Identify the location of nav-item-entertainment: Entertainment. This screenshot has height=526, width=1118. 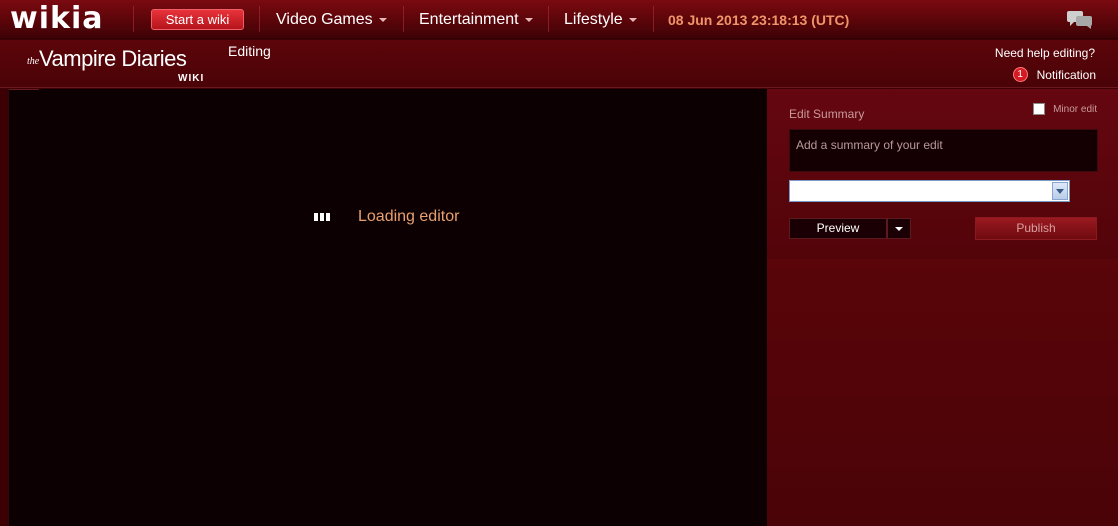
(476, 20).